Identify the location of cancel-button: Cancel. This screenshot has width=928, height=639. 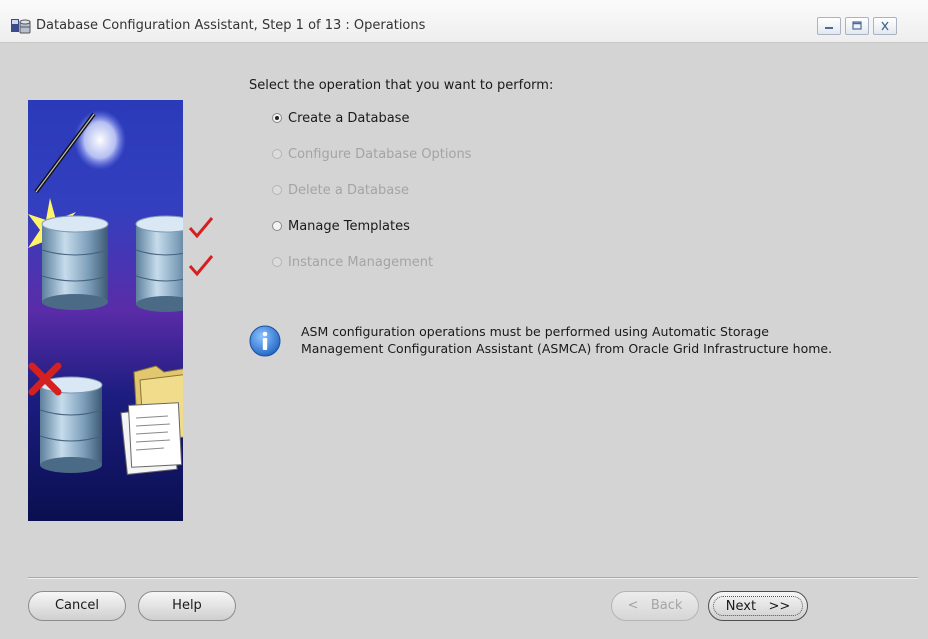
(77, 606).